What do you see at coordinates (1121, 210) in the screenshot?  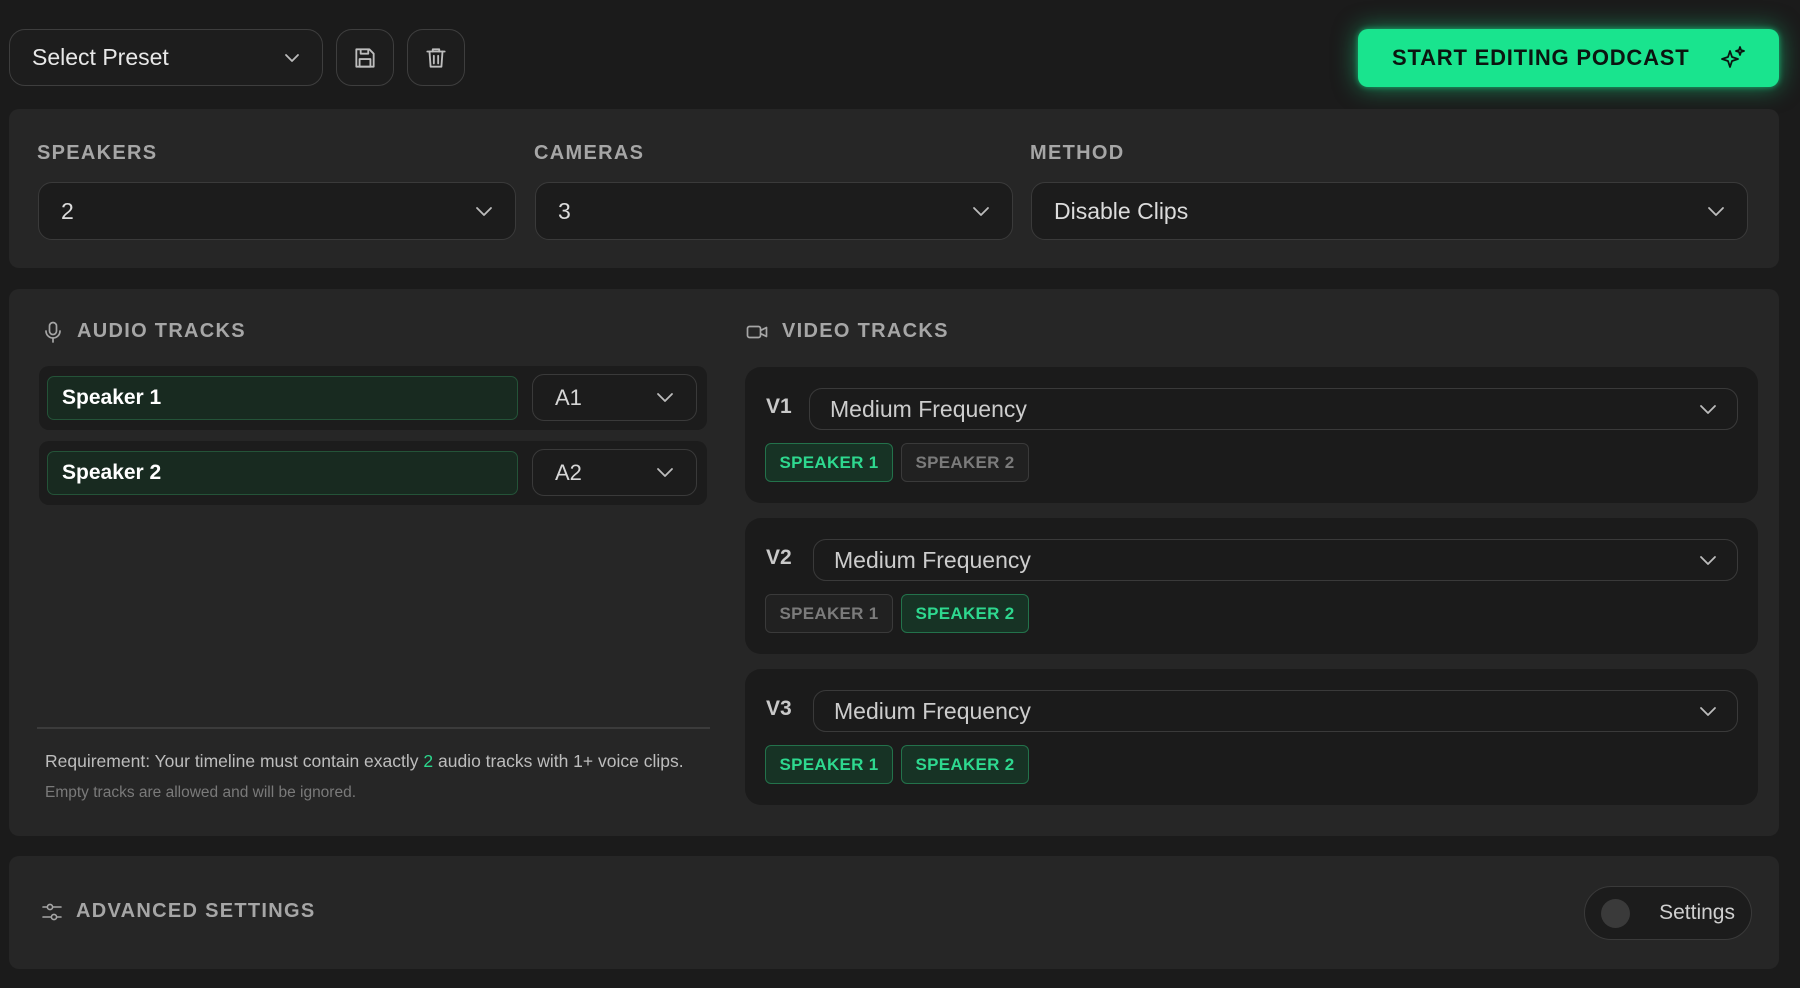 I see `method-value: Disable Clips` at bounding box center [1121, 210].